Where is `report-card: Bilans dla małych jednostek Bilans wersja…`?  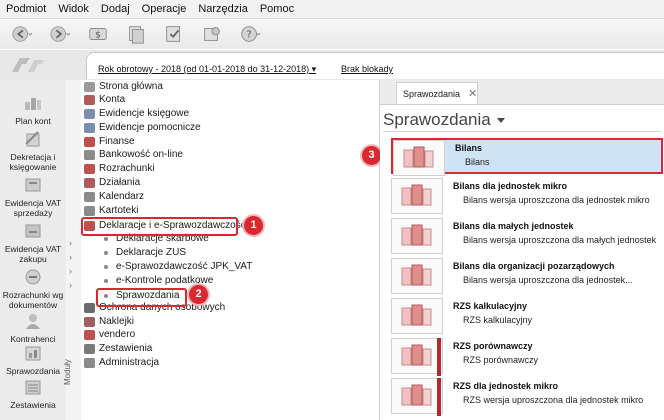 report-card: Bilans dla małych jednostek Bilans wersja… is located at coordinates (527, 236).